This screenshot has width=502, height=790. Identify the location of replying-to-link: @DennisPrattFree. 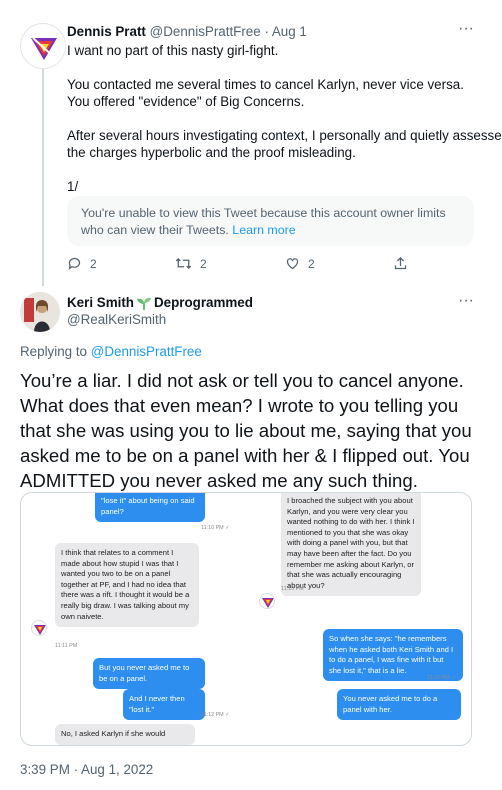
(146, 351).